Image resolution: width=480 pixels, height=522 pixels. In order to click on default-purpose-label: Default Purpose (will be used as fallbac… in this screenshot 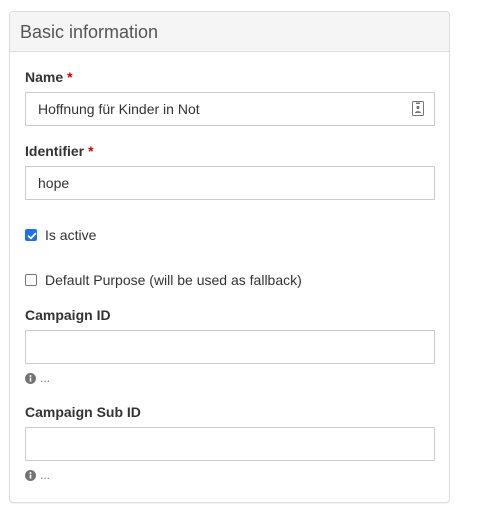, I will do `click(173, 280)`.